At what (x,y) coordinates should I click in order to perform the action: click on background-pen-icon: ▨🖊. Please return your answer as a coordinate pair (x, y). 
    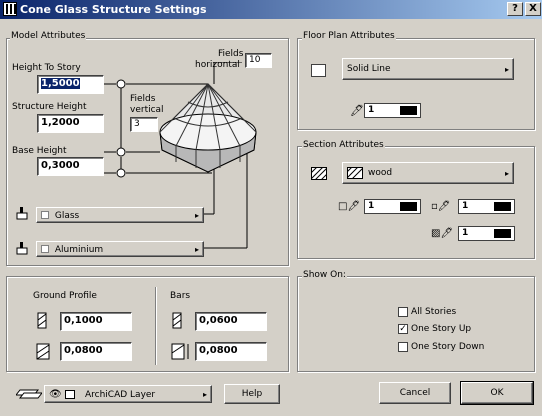
    Looking at the image, I should click on (442, 233).